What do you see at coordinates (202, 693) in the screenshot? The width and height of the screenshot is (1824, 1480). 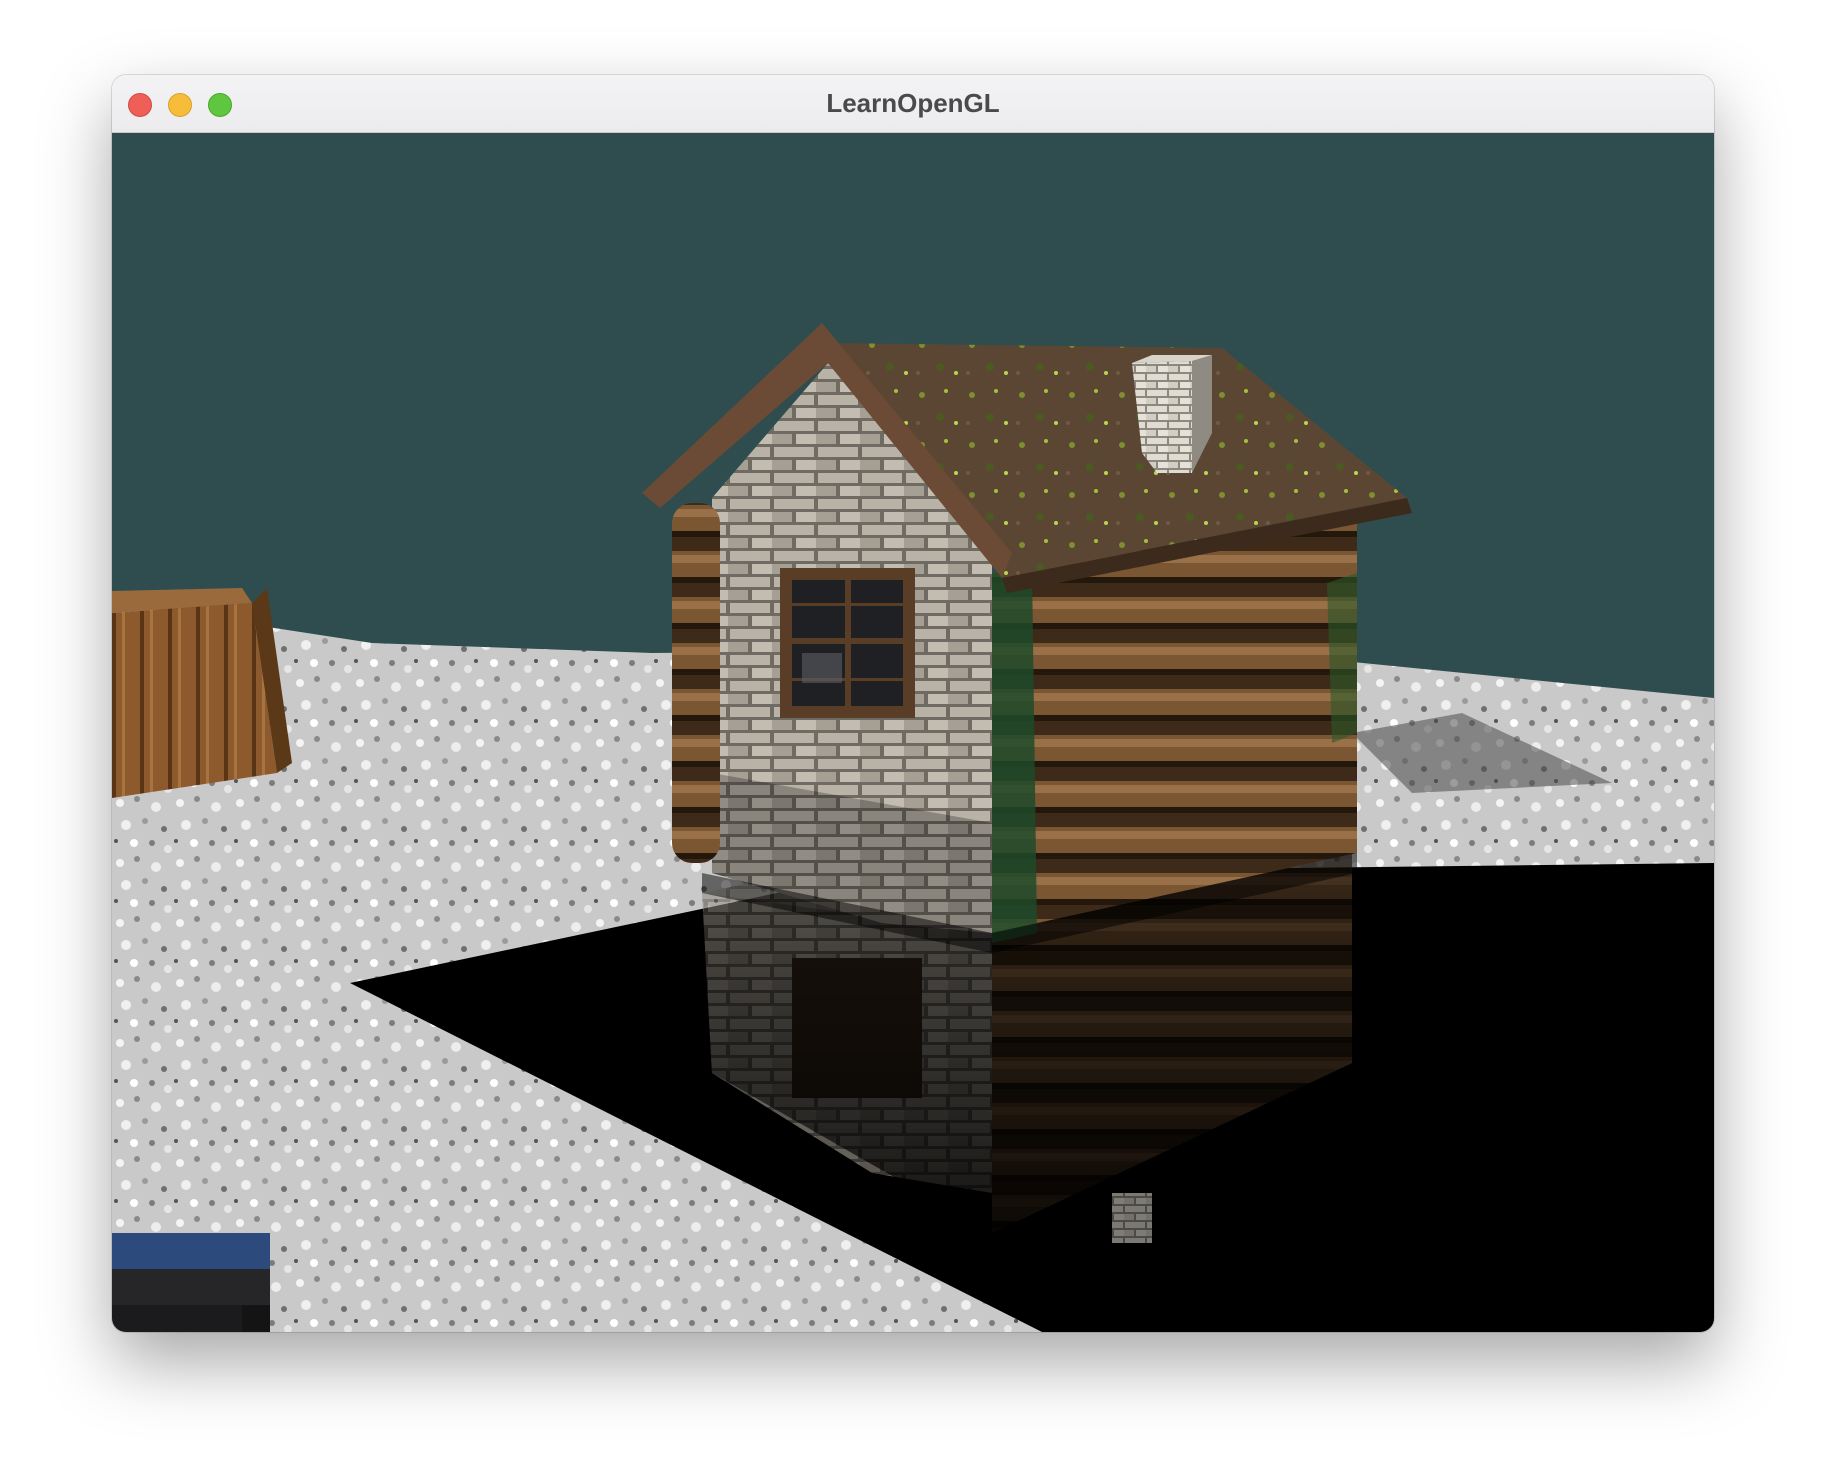 I see `crate` at bounding box center [202, 693].